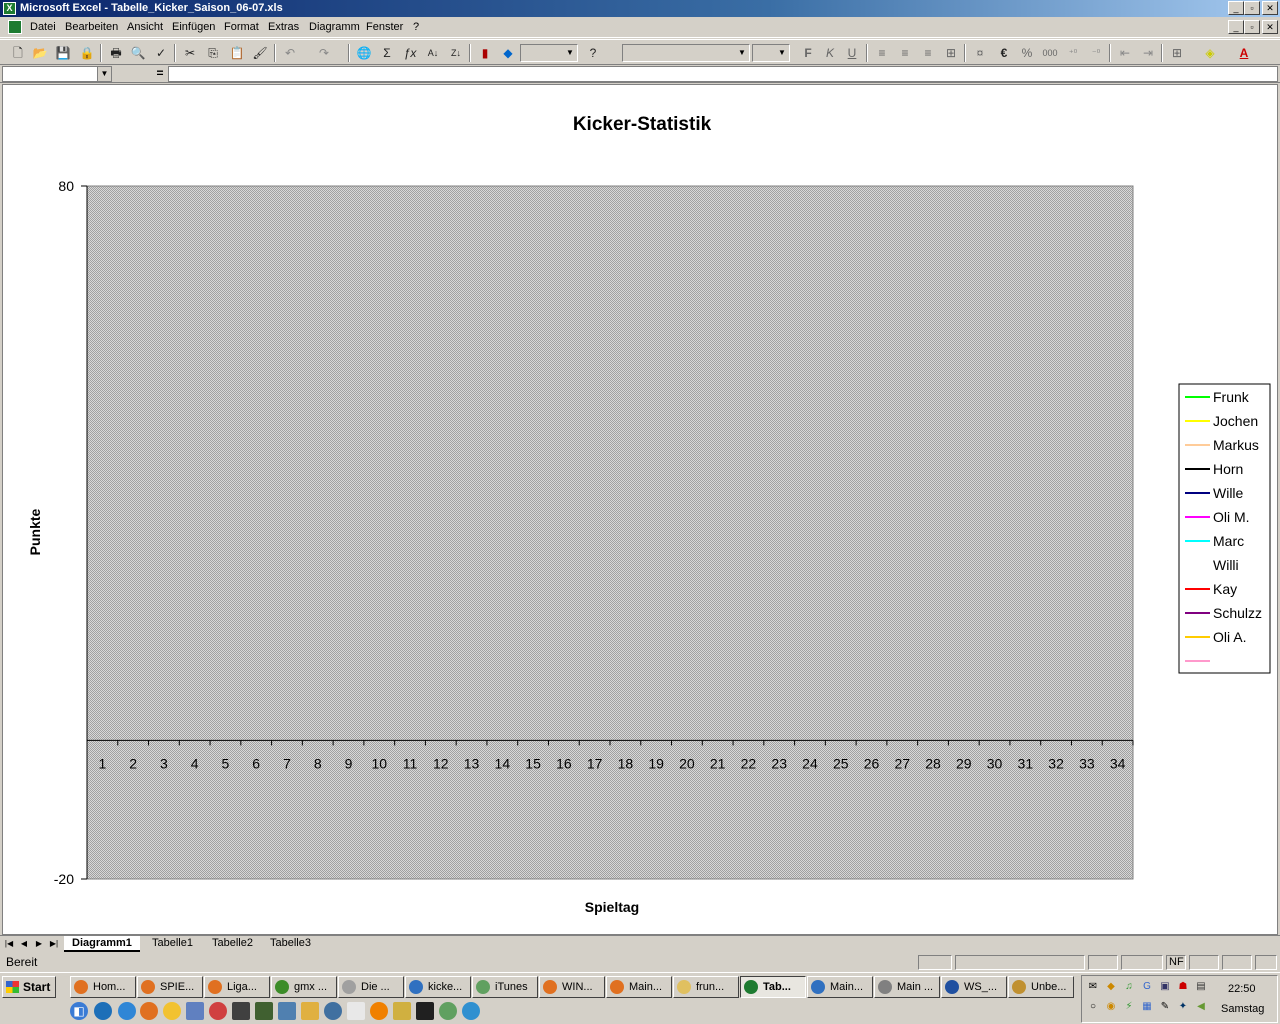 The image size is (1280, 1024). I want to click on mail-tray-icon: ✉, so click(1093, 987).